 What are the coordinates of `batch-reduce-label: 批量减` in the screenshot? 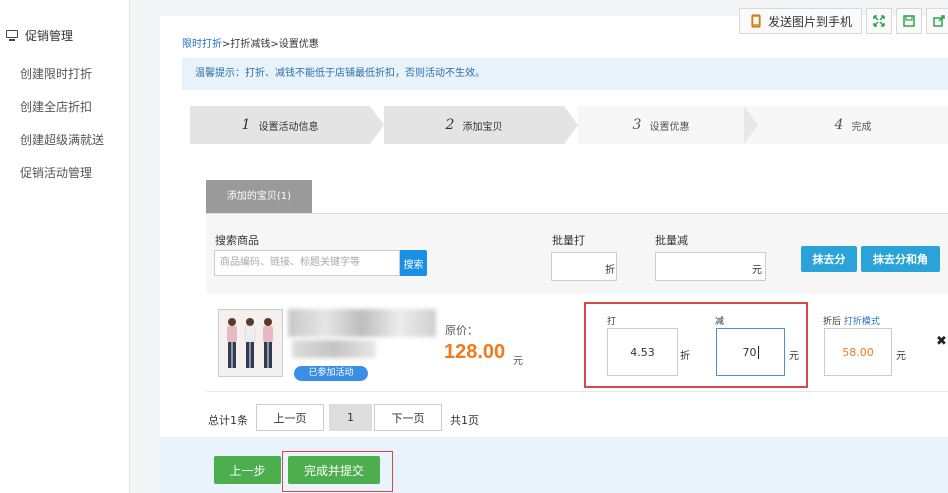 It's located at (671, 240).